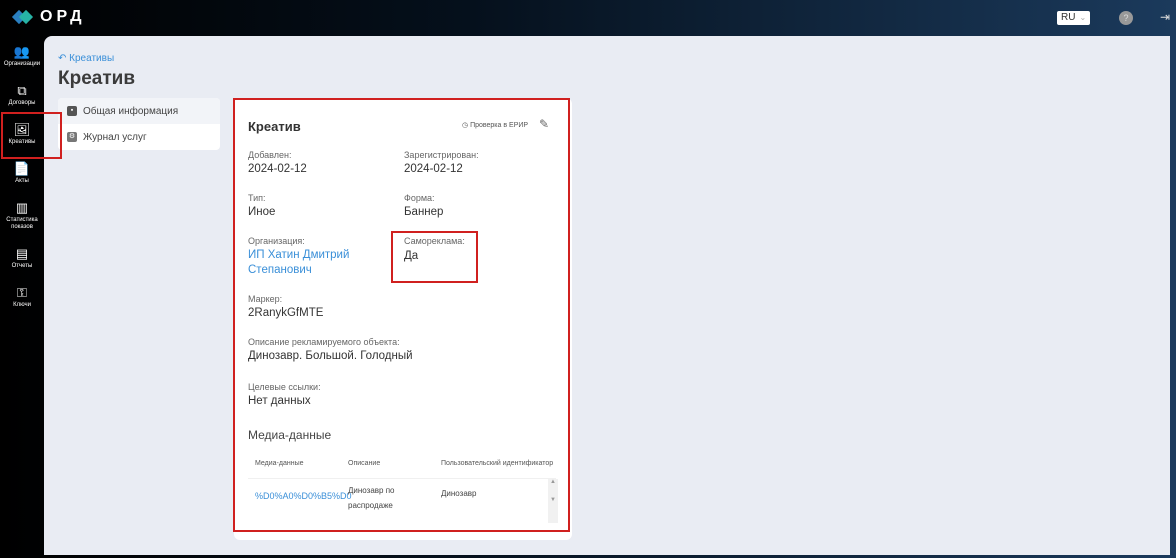  Describe the element at coordinates (588, 18) in the screenshot. I see `top-bar: ОРД RU ⌄ ? ⇥` at that location.